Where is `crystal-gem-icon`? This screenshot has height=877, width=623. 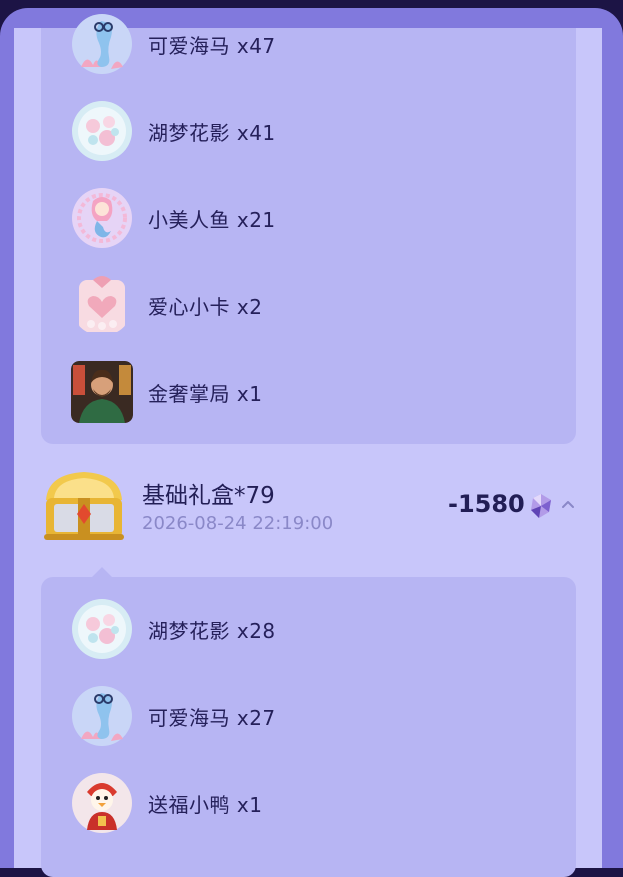
crystal-gem-icon is located at coordinates (541, 506).